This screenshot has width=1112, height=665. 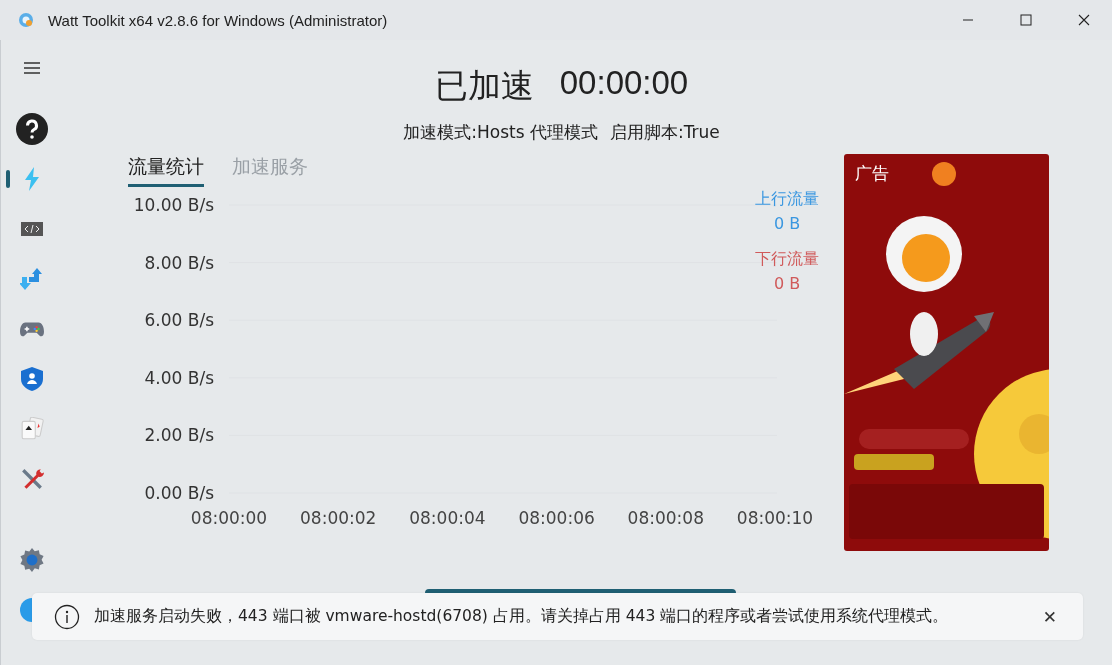 What do you see at coordinates (179, 320) in the screenshot?
I see `y-tick-label: 6.00 B/s` at bounding box center [179, 320].